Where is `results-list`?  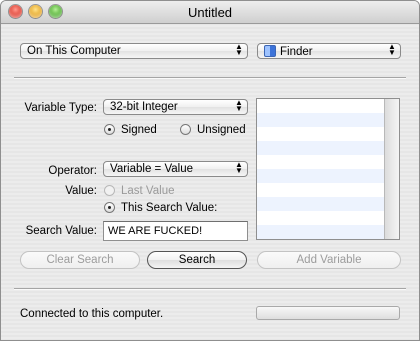 results-list is located at coordinates (328, 169).